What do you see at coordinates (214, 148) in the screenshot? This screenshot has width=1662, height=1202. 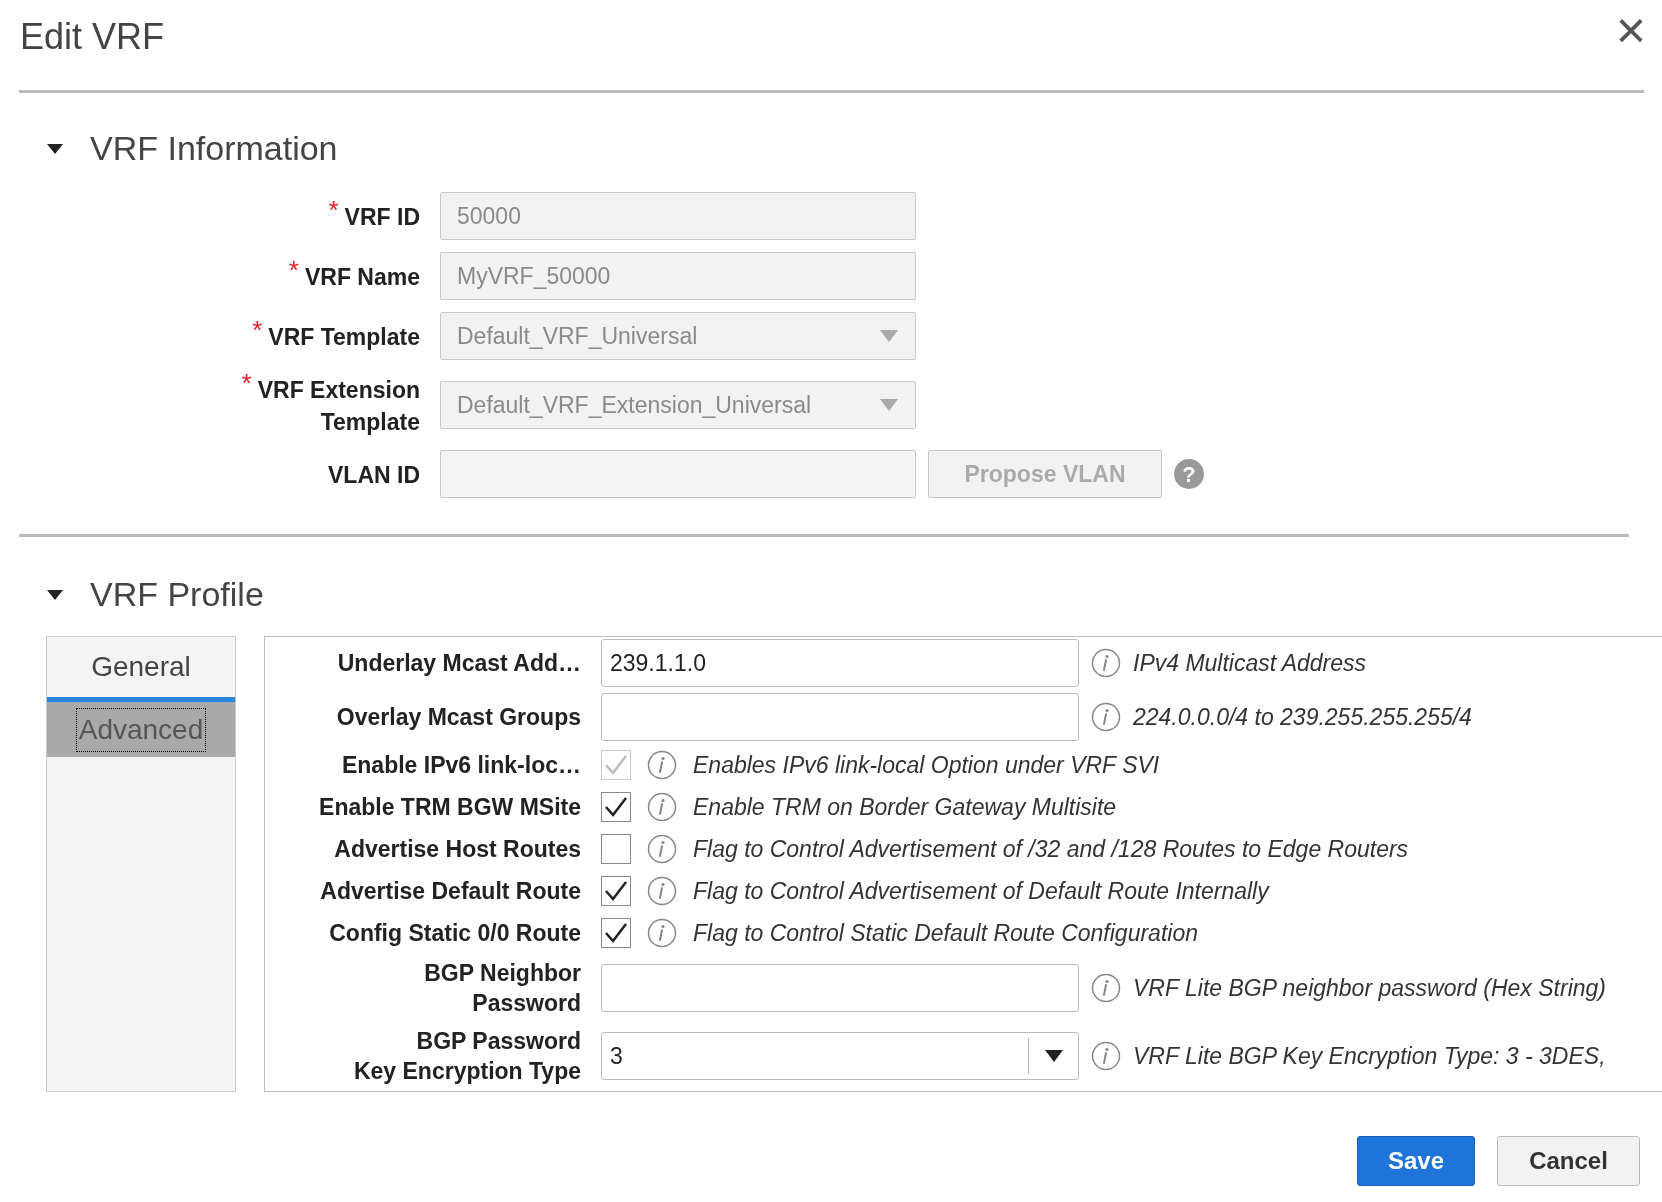 I see `section-title: VRF Information` at bounding box center [214, 148].